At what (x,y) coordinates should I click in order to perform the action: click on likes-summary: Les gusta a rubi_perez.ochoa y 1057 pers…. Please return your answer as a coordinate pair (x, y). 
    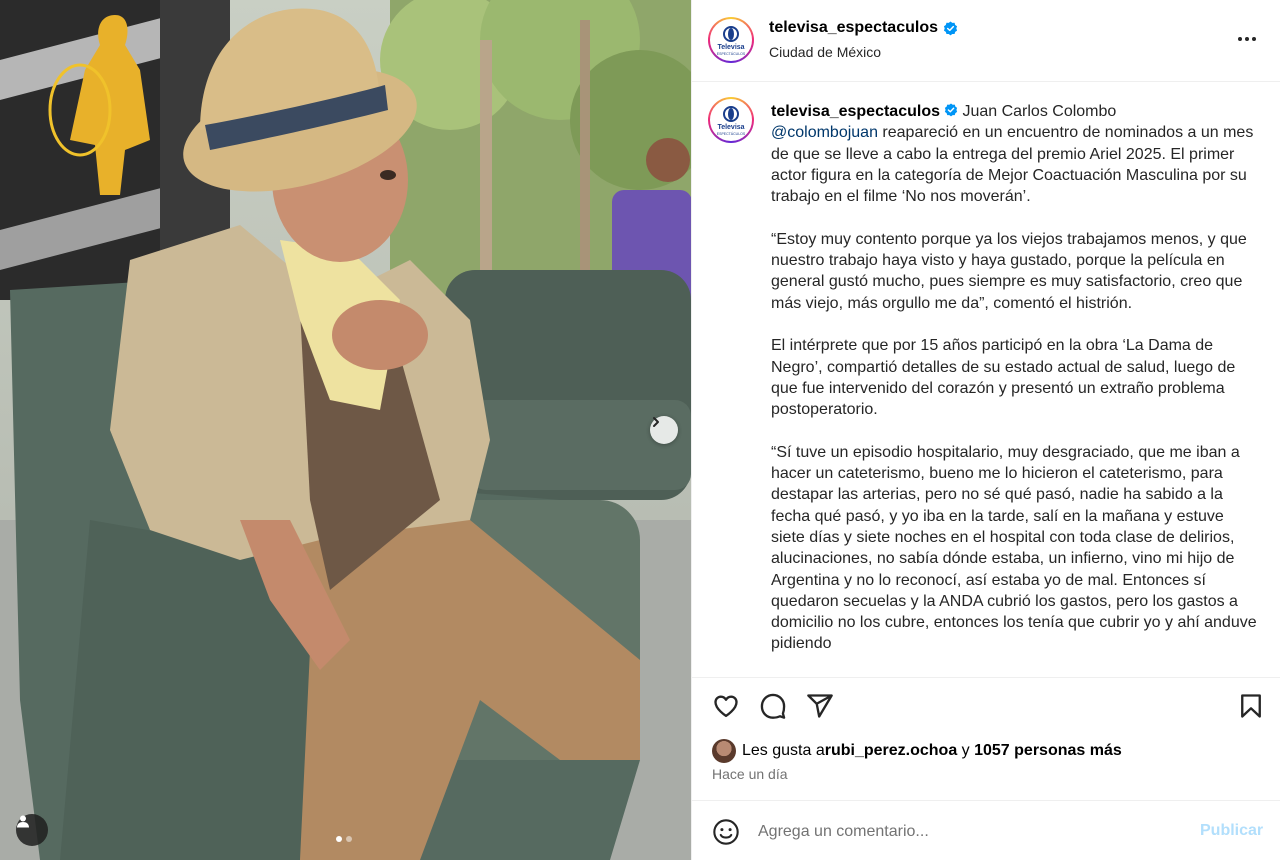
    Looking at the image, I should click on (917, 751).